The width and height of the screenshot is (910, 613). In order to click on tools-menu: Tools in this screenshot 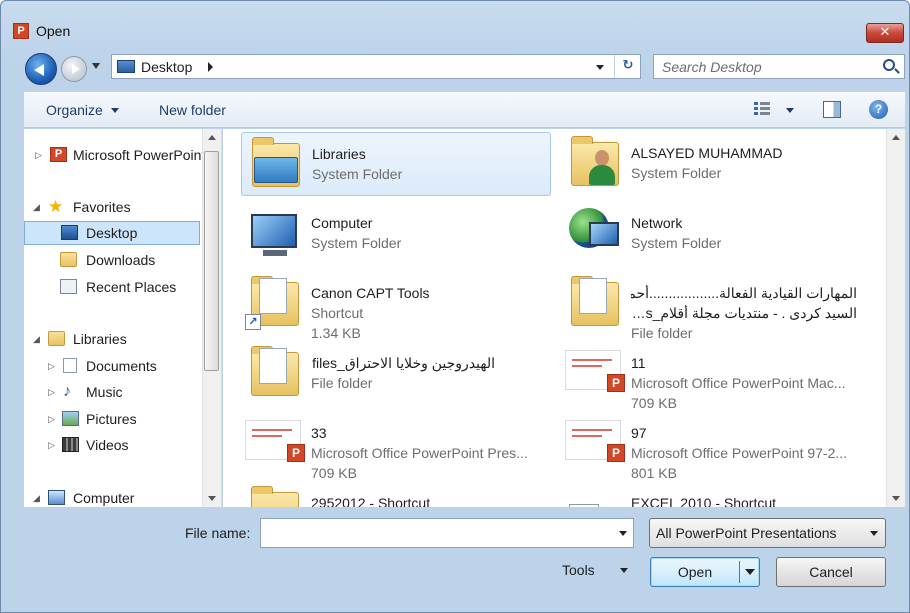, I will do `click(578, 570)`.